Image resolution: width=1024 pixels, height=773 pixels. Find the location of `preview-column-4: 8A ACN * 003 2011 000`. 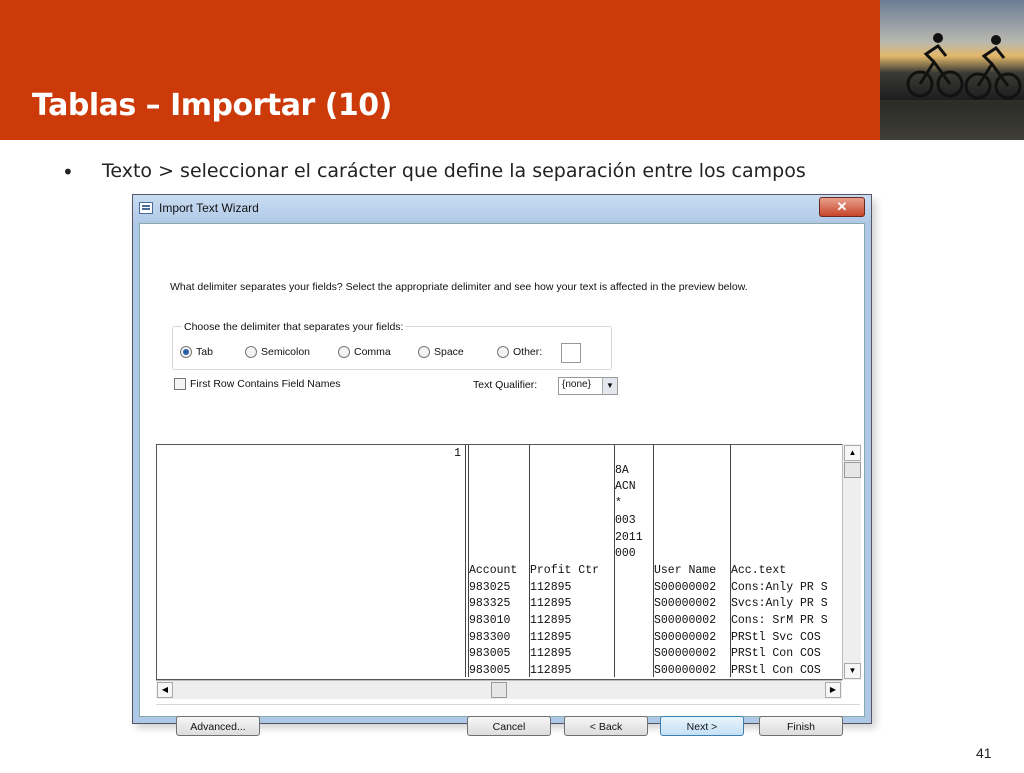

preview-column-4: 8A ACN * 003 2011 000 is located at coordinates (634, 561).